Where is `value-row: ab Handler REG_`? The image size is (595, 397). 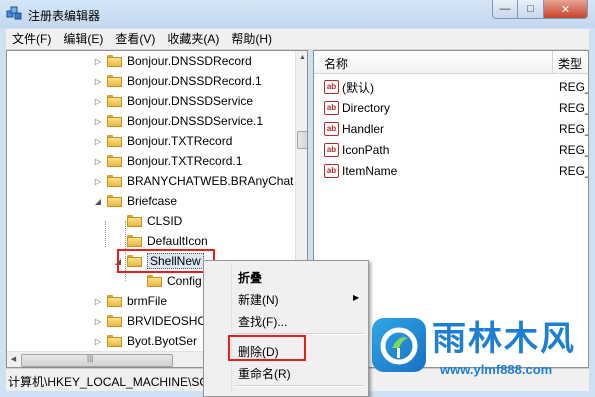 value-row: ab Handler REG_ is located at coordinates (456, 129).